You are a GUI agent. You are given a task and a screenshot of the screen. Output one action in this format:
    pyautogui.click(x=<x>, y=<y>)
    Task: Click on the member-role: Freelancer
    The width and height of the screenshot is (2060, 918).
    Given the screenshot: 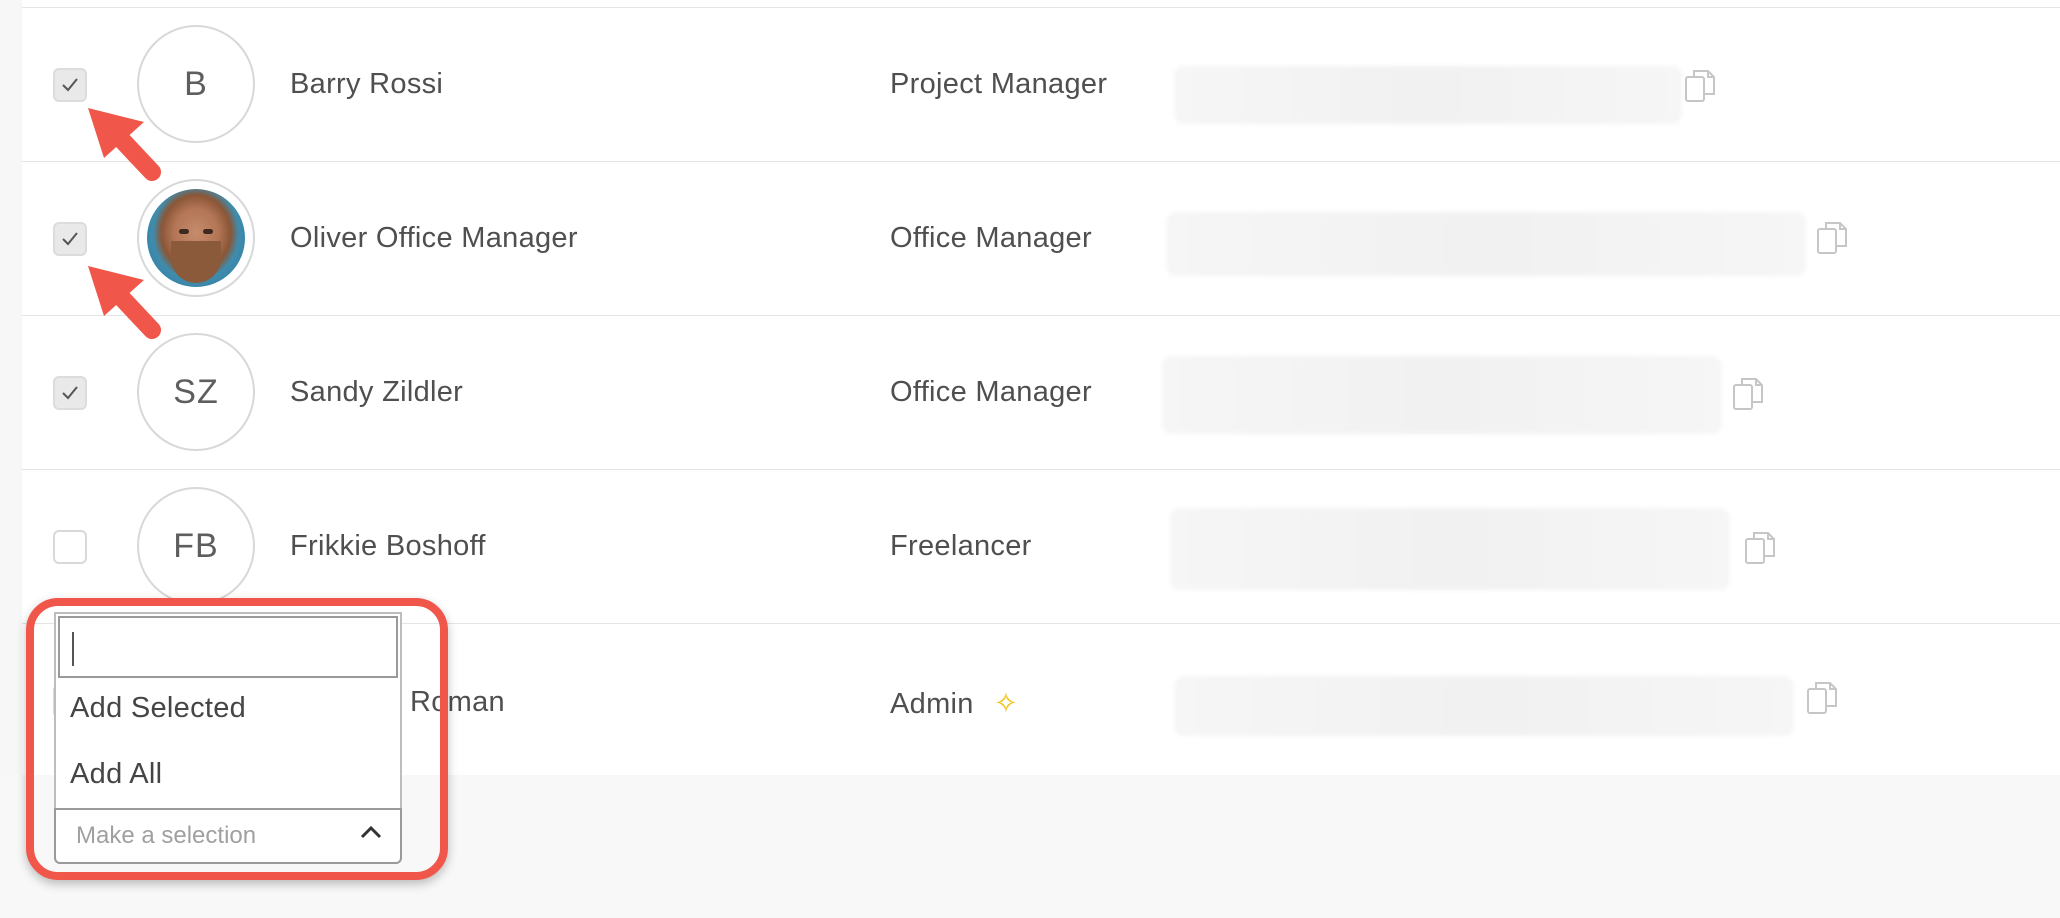 What is the action you would take?
    pyautogui.click(x=961, y=546)
    